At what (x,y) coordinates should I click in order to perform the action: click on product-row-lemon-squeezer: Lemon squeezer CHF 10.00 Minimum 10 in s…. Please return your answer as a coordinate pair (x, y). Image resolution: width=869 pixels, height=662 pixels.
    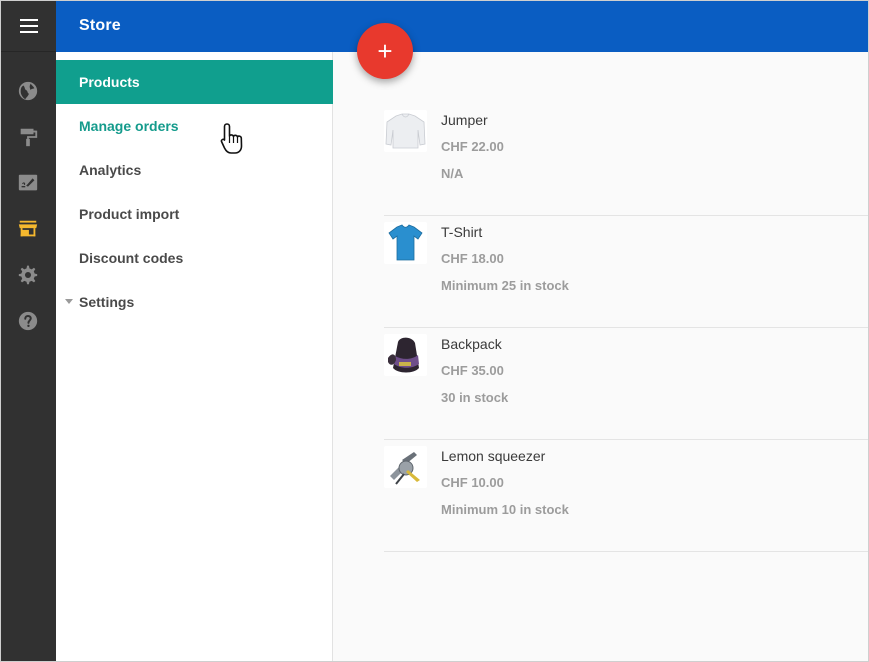
    Looking at the image, I should click on (626, 496).